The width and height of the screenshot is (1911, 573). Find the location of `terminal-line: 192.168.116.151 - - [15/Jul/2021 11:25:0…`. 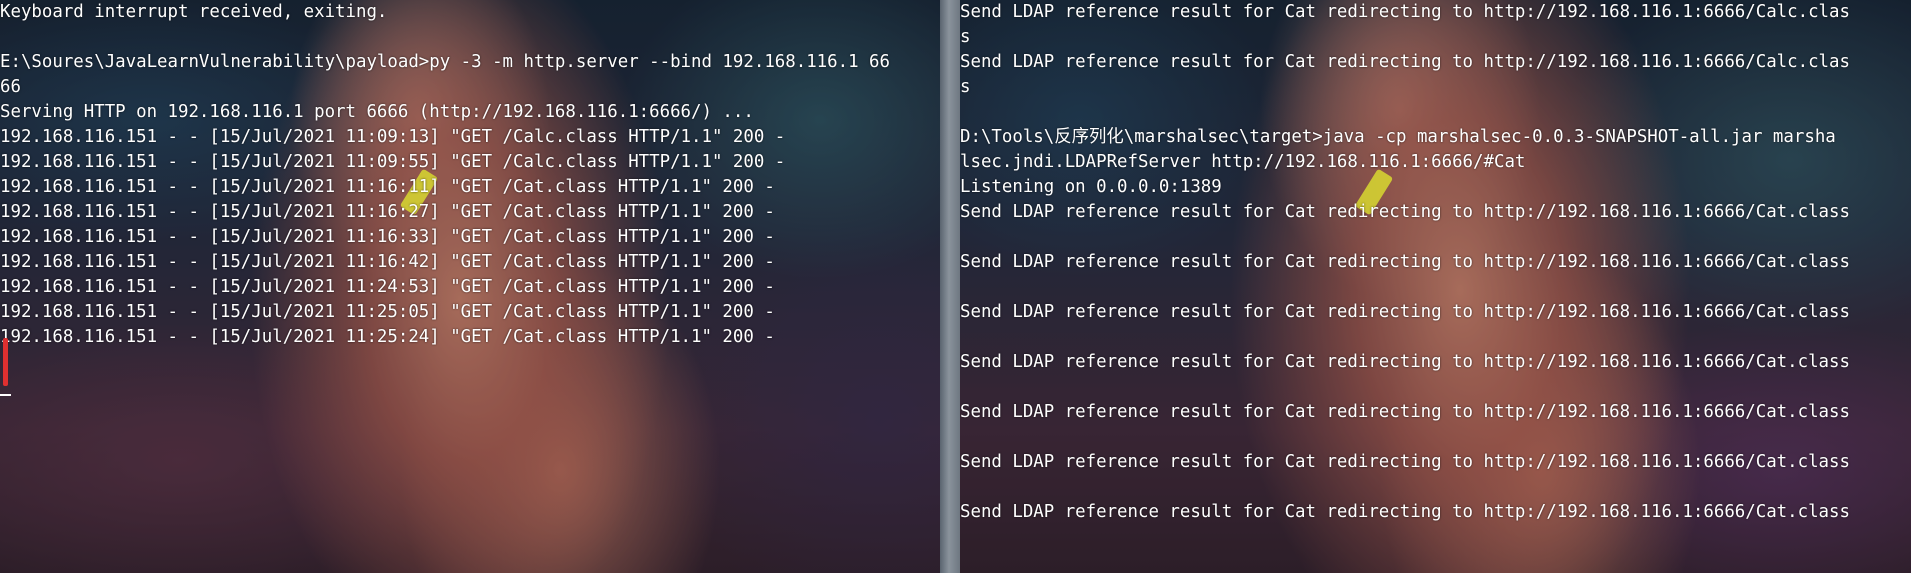

terminal-line: 192.168.116.151 - - [15/Jul/2021 11:25:0… is located at coordinates (387, 312).